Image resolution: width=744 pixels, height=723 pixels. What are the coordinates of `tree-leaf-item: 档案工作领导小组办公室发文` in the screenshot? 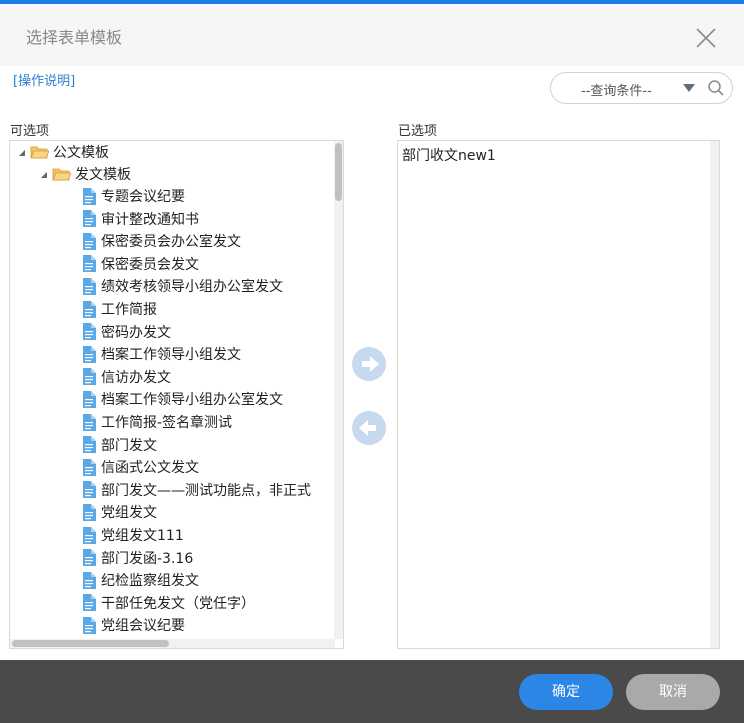 It's located at (182, 399).